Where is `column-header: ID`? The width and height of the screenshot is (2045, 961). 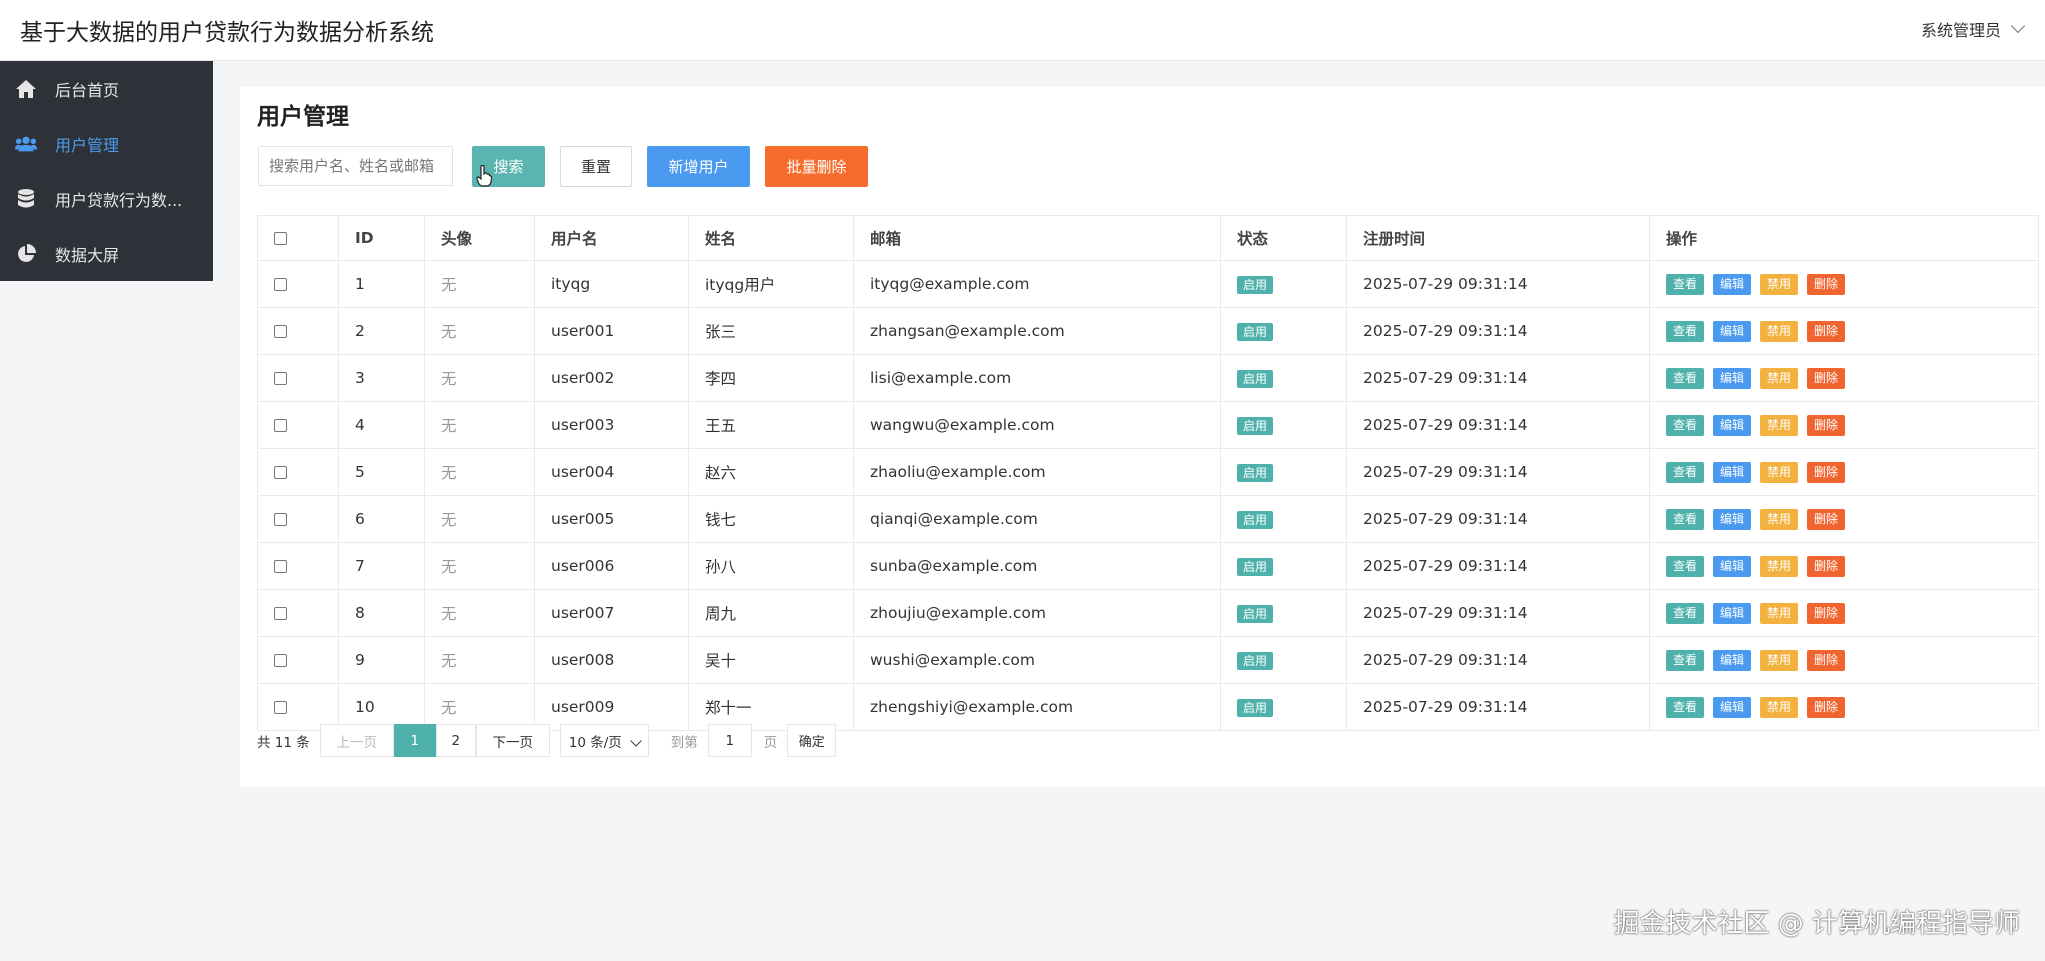 column-header: ID is located at coordinates (381, 238).